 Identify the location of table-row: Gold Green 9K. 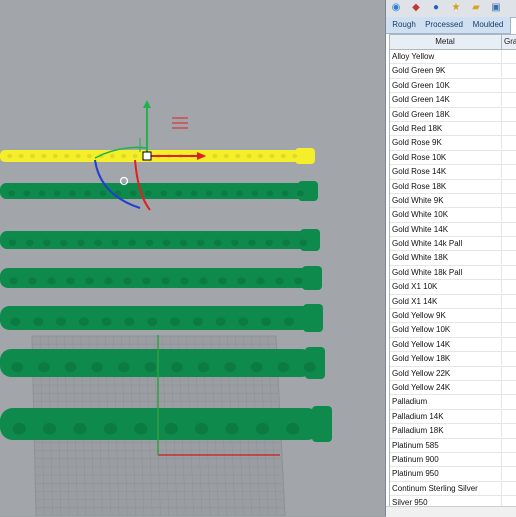
(453, 71).